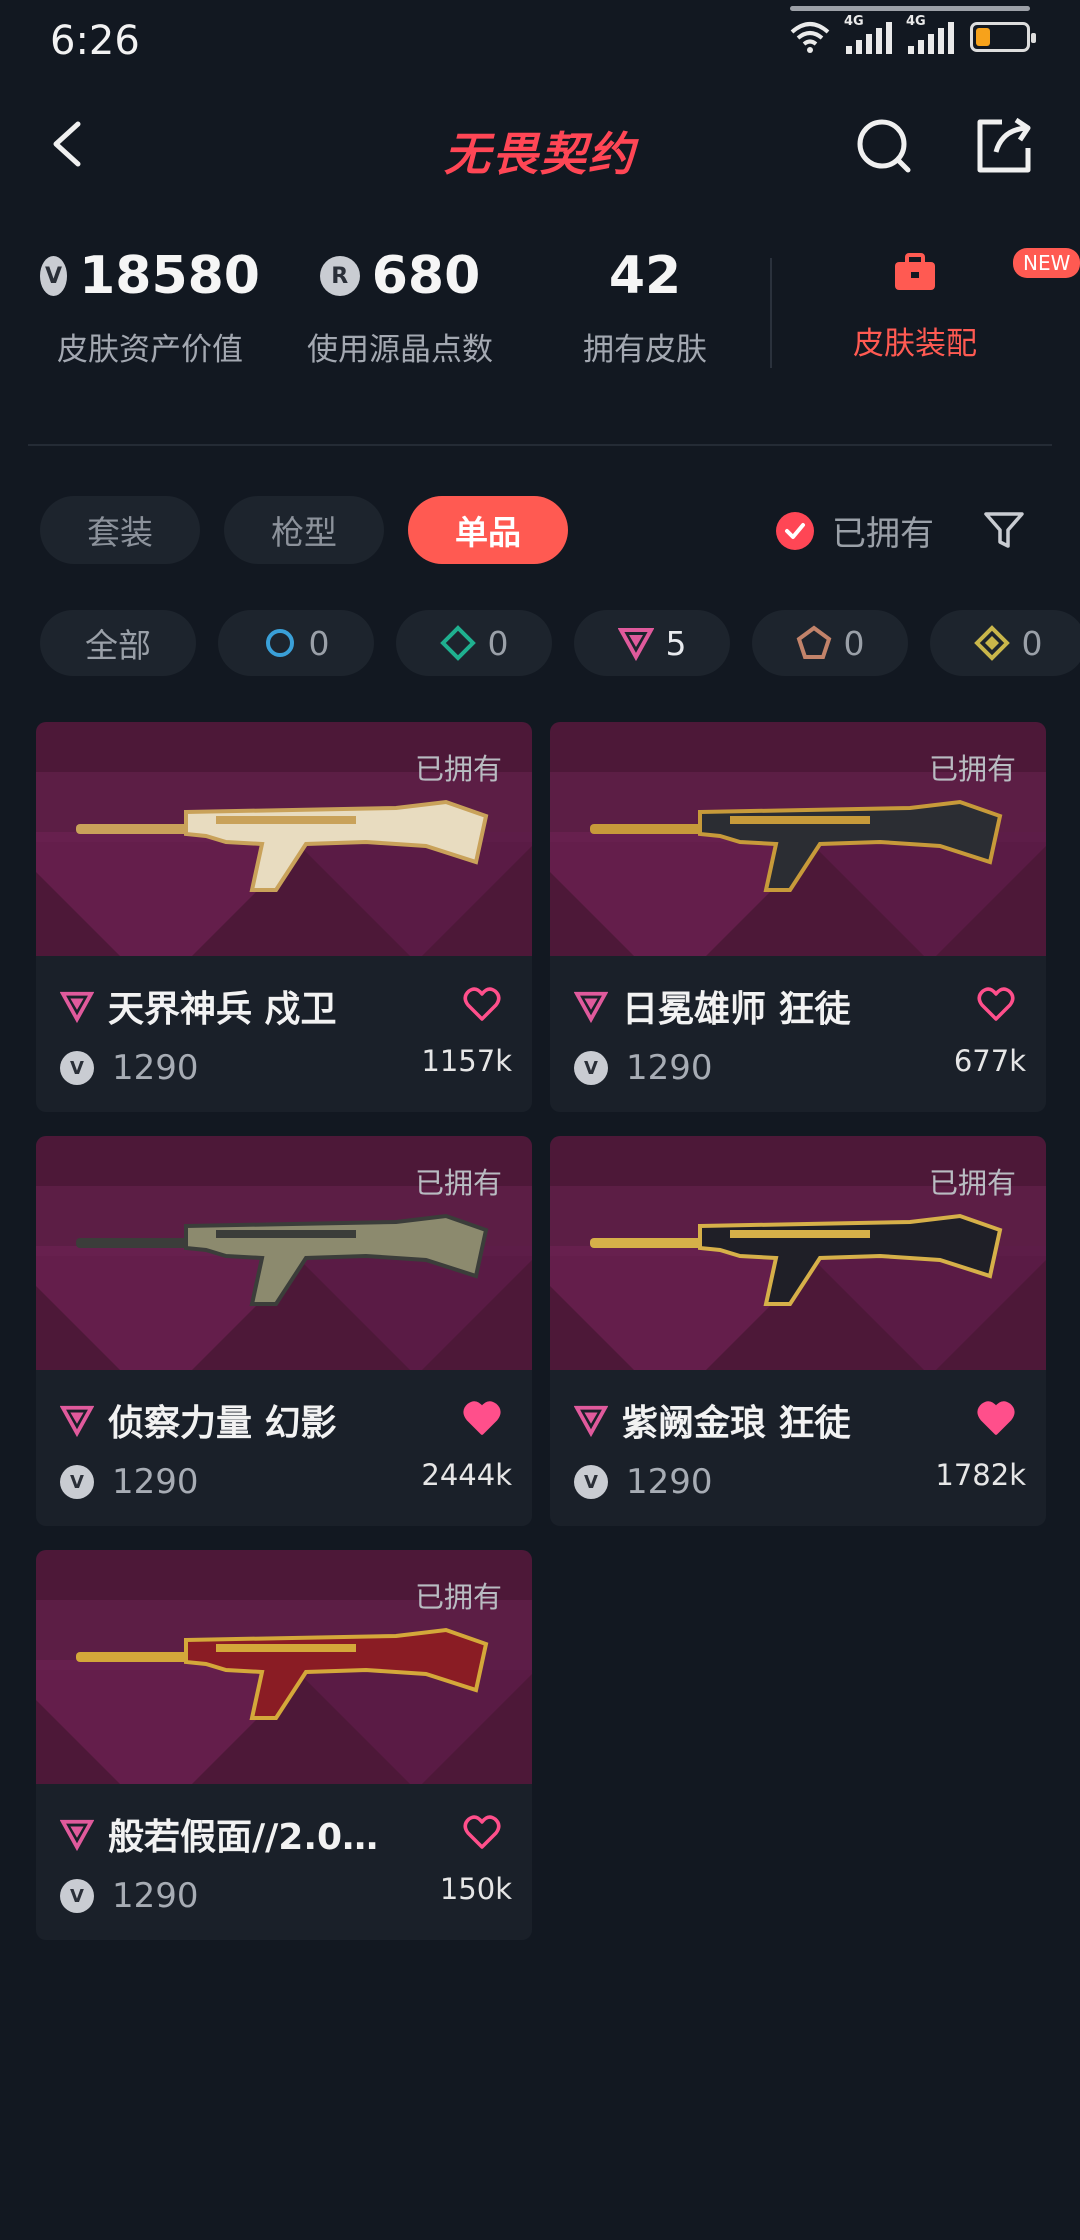  What do you see at coordinates (488, 530) in the screenshot?
I see `tab-single-items: 单品` at bounding box center [488, 530].